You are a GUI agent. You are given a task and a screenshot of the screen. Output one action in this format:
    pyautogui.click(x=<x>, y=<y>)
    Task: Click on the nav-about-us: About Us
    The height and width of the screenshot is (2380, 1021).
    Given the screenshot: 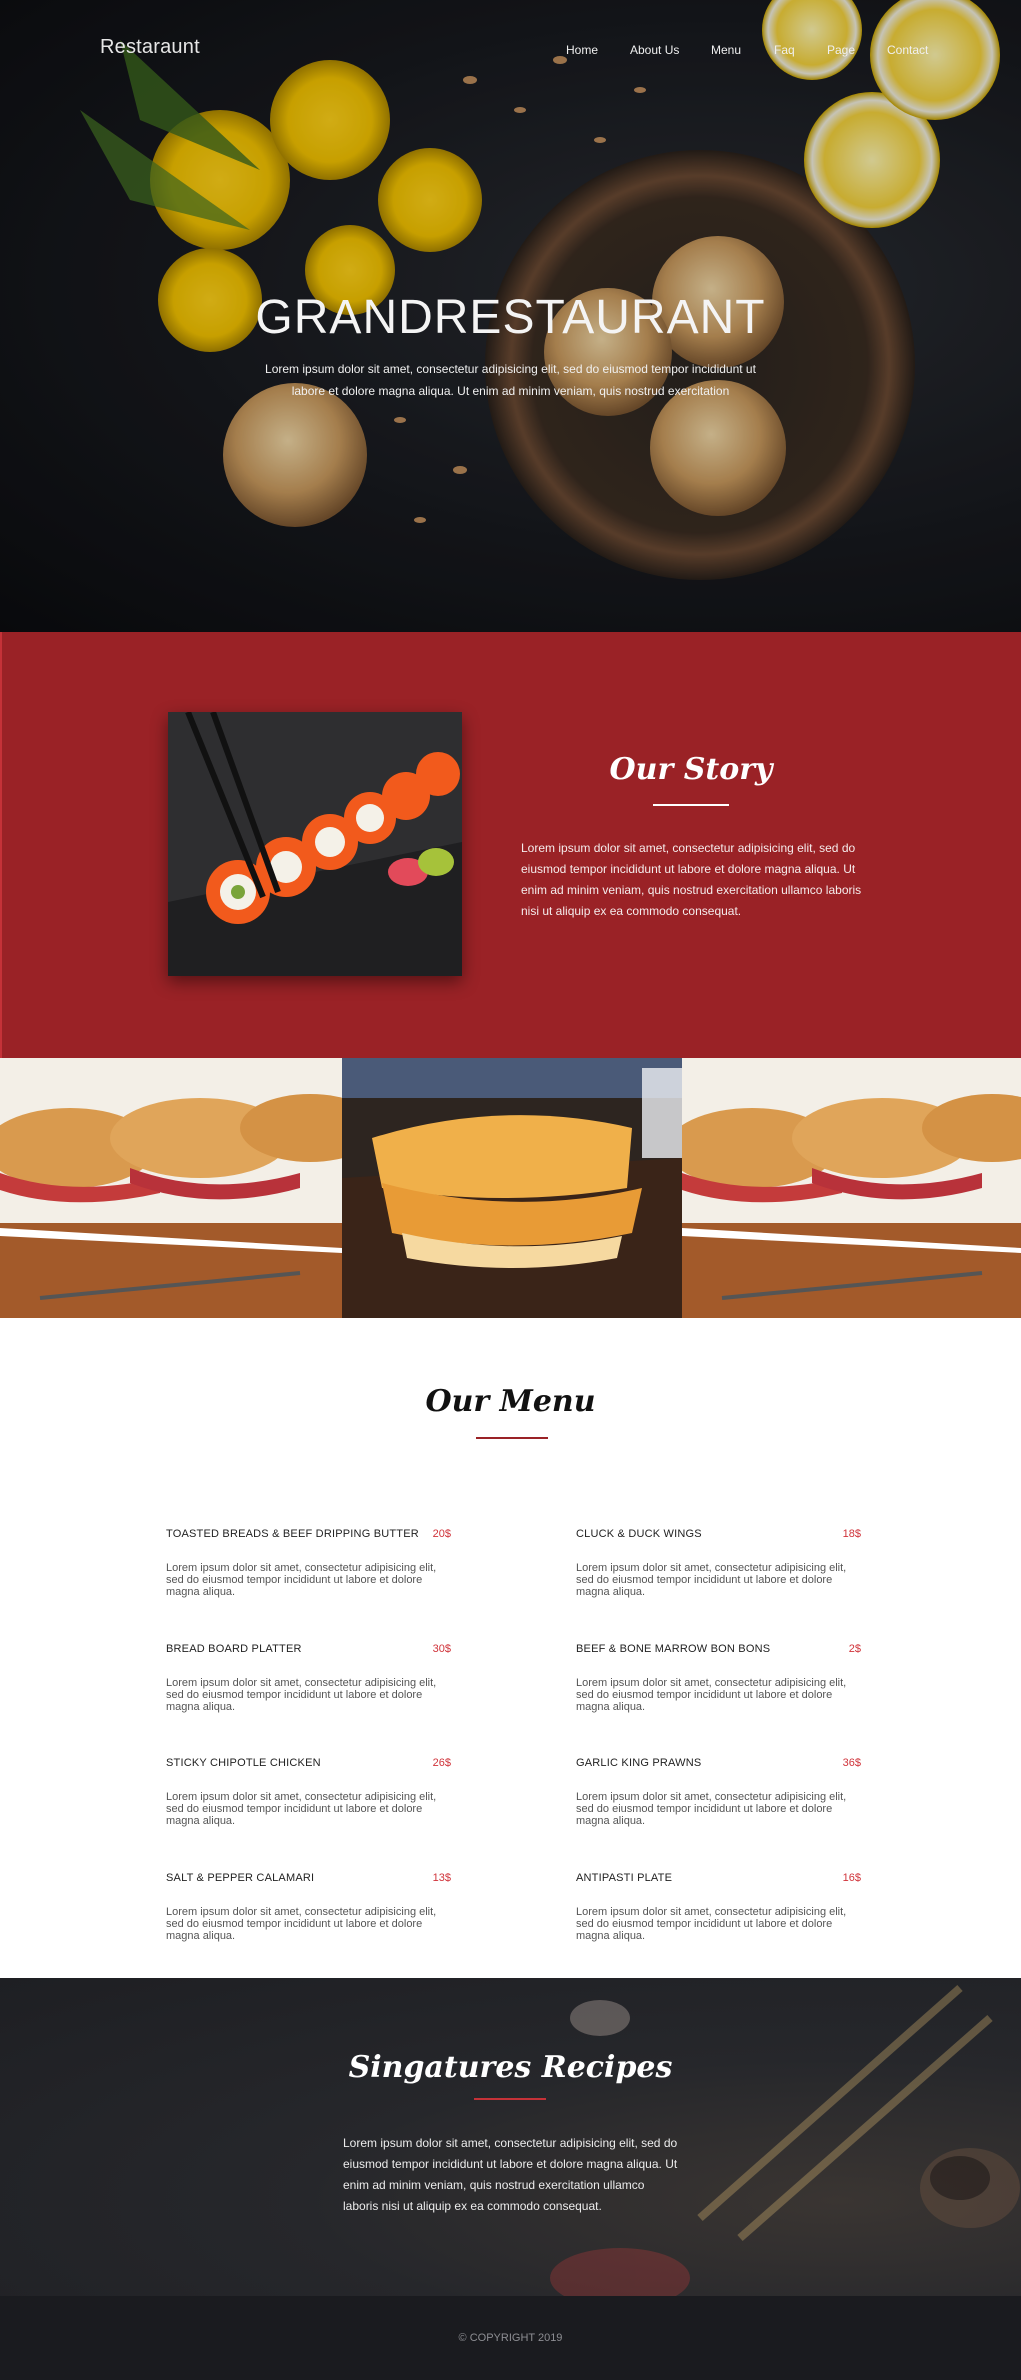 What is the action you would take?
    pyautogui.click(x=654, y=50)
    